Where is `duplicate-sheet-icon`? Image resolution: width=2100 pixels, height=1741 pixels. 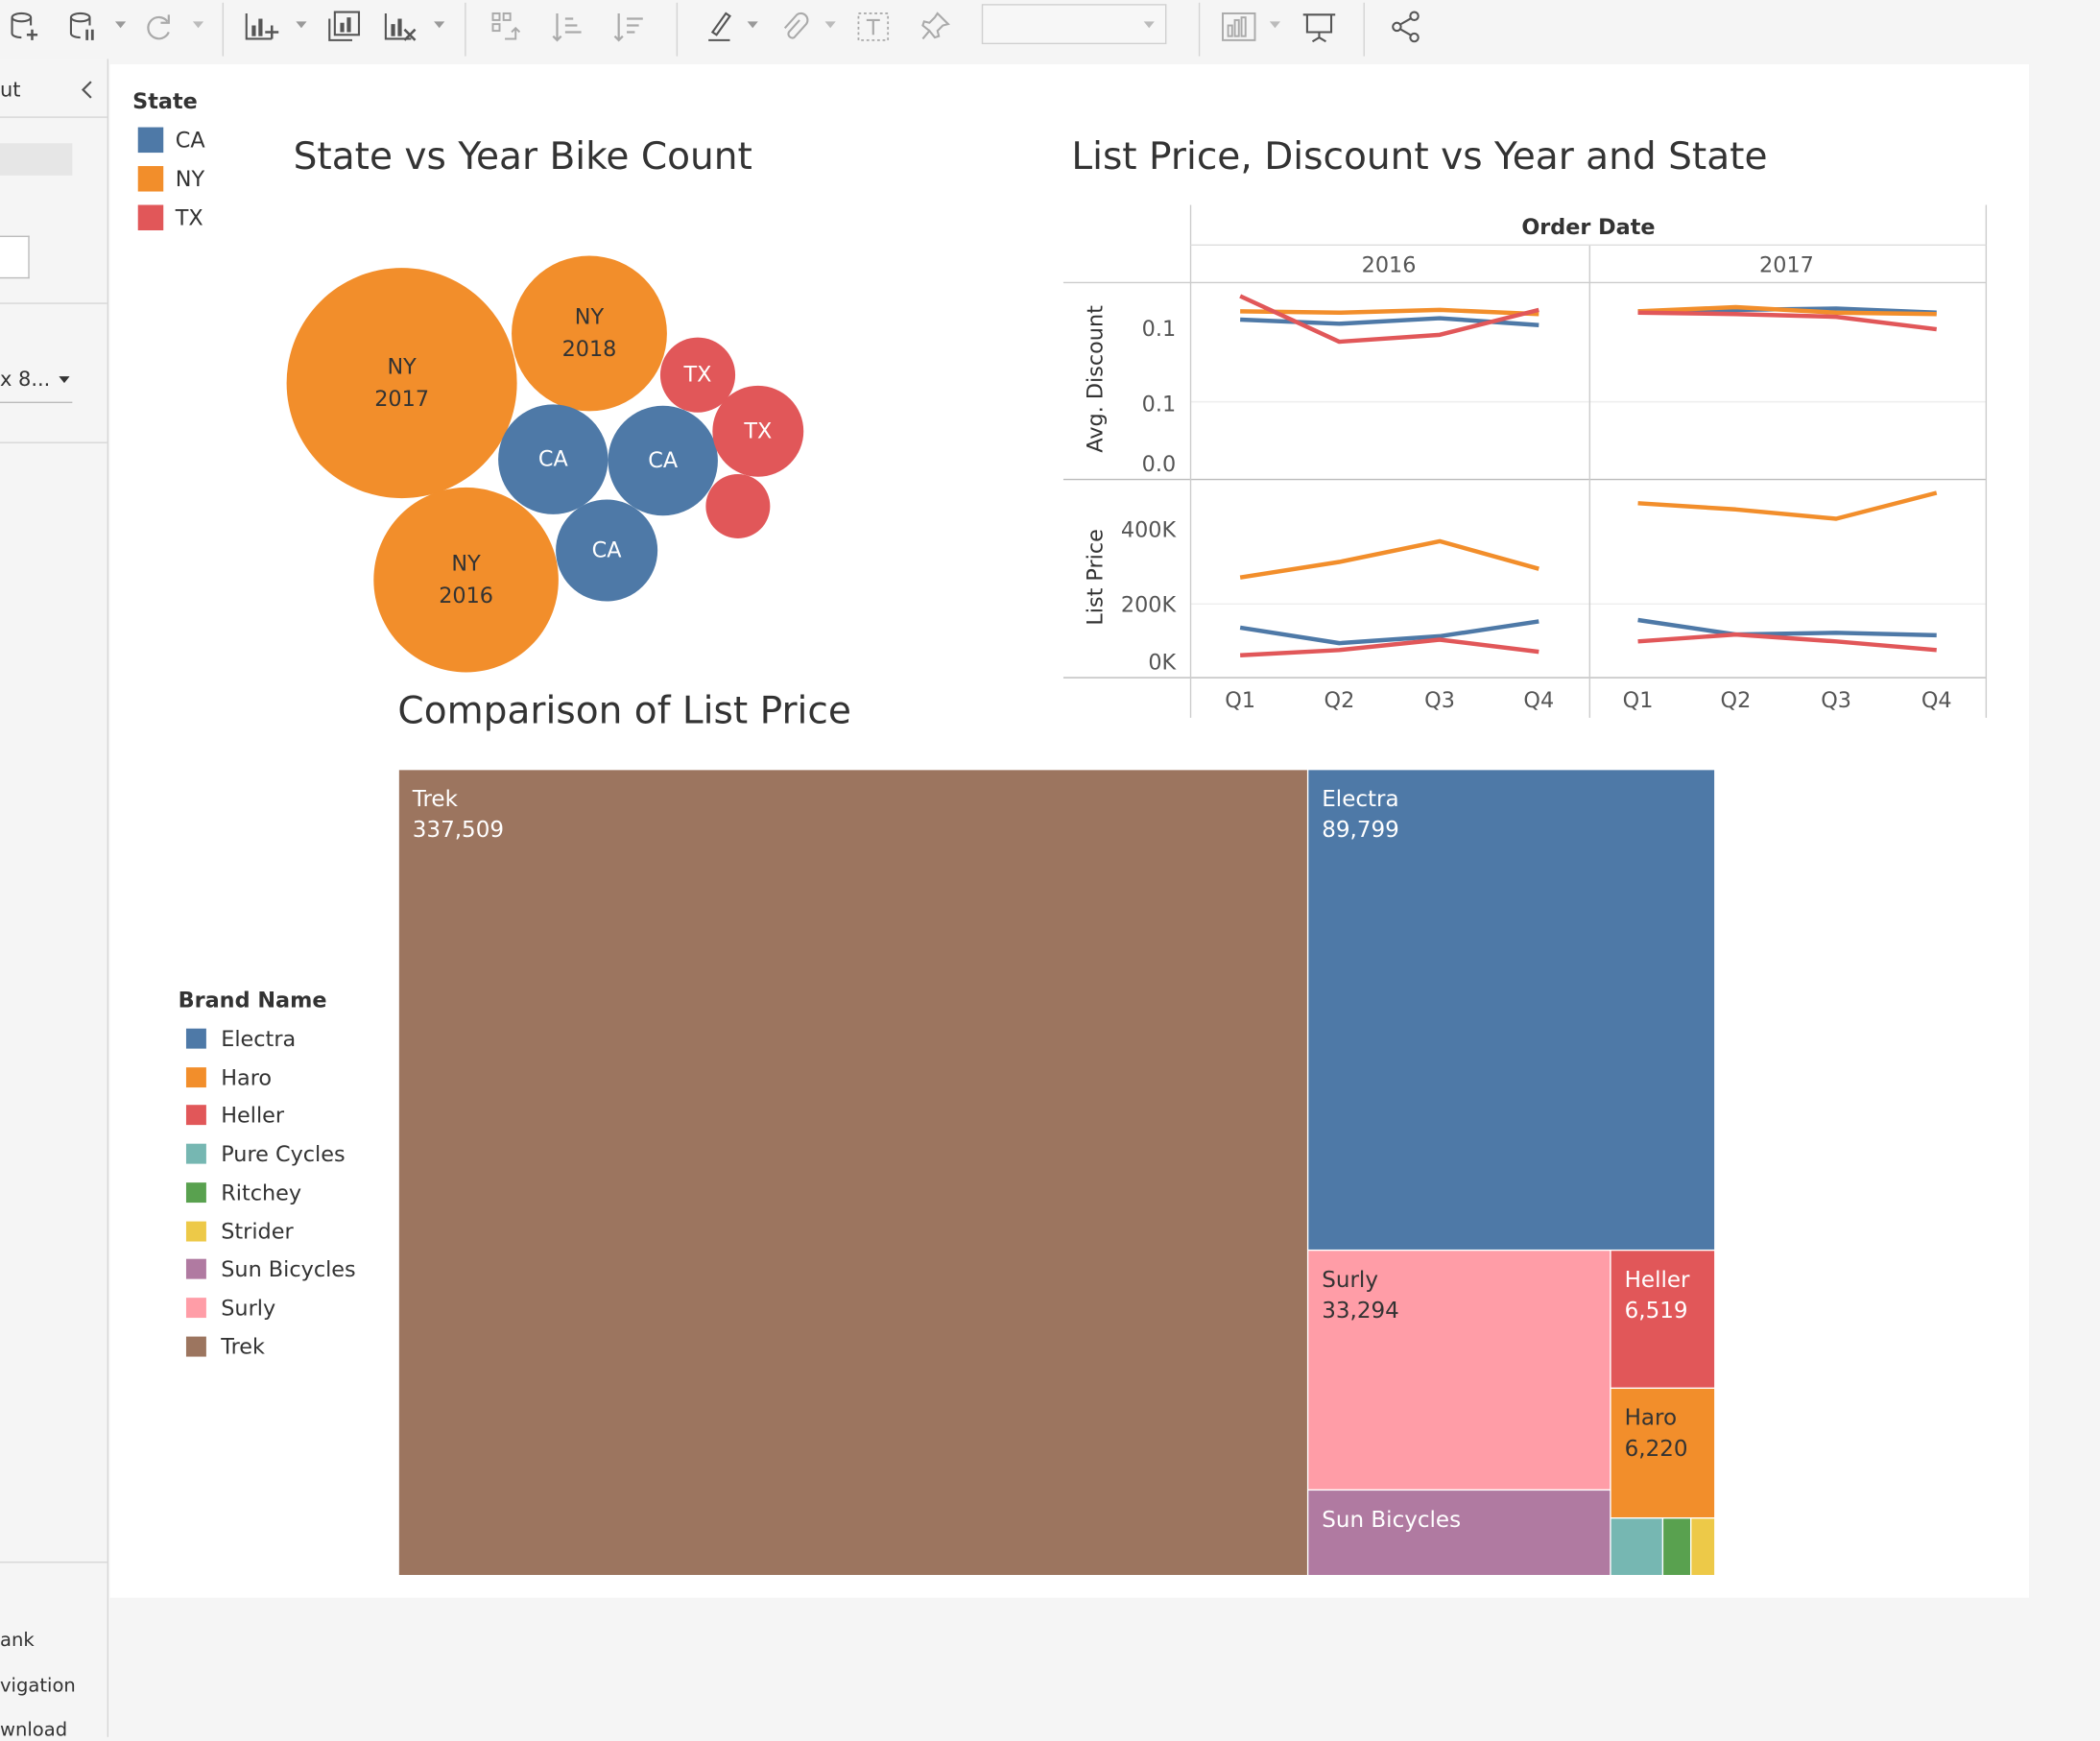 duplicate-sheet-icon is located at coordinates (344, 27).